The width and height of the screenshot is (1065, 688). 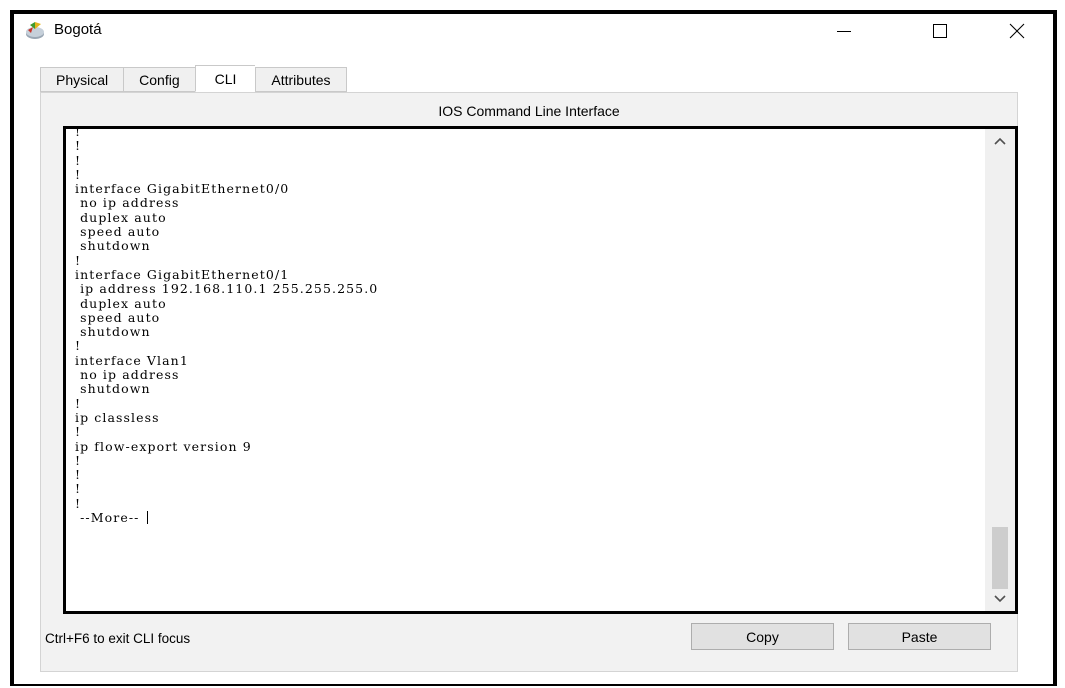 I want to click on title-bar: Bogotá, so click(x=533, y=31).